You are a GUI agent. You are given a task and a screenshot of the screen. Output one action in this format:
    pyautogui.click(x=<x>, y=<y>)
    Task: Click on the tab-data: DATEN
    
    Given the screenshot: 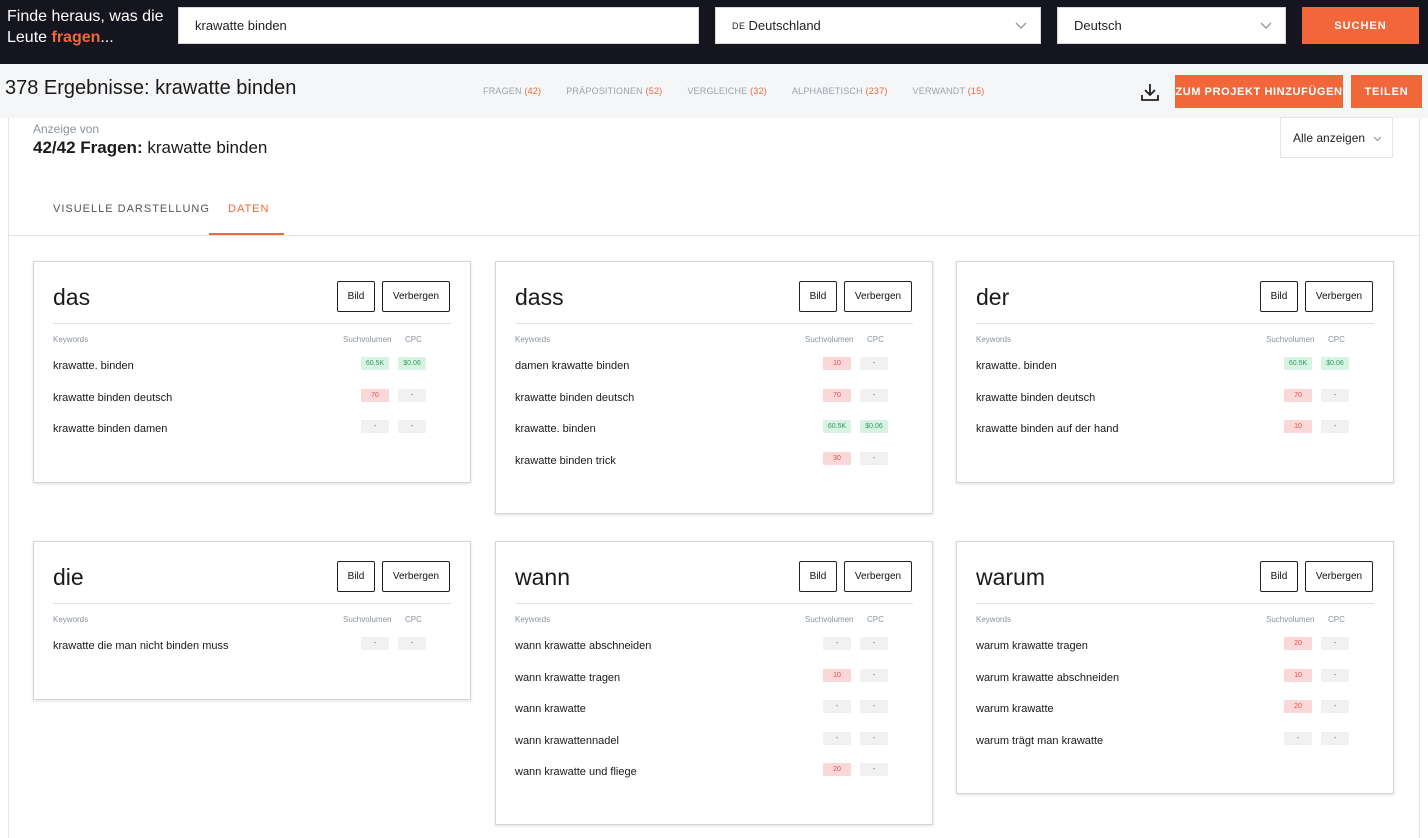 What is the action you would take?
    pyautogui.click(x=248, y=209)
    